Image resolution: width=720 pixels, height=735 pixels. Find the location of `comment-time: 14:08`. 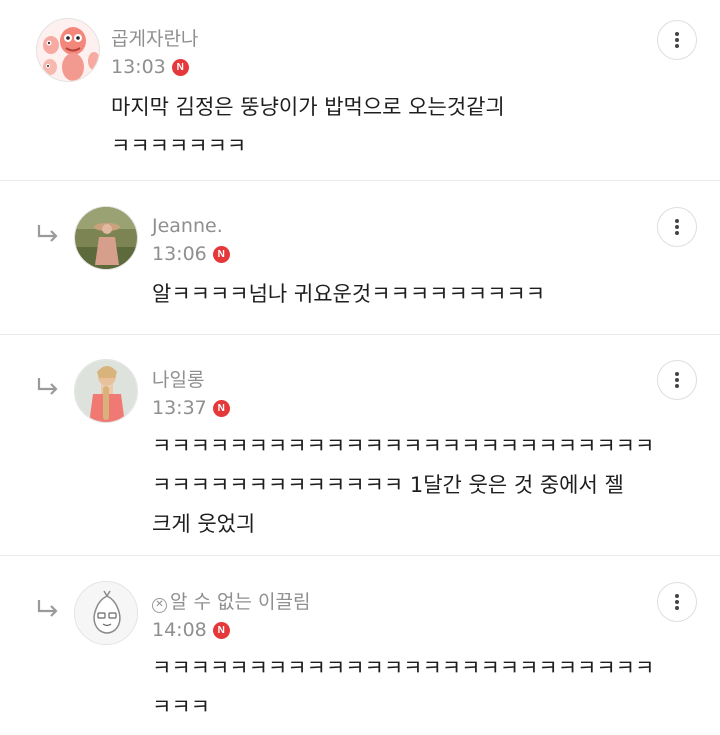

comment-time: 14:08 is located at coordinates (179, 630).